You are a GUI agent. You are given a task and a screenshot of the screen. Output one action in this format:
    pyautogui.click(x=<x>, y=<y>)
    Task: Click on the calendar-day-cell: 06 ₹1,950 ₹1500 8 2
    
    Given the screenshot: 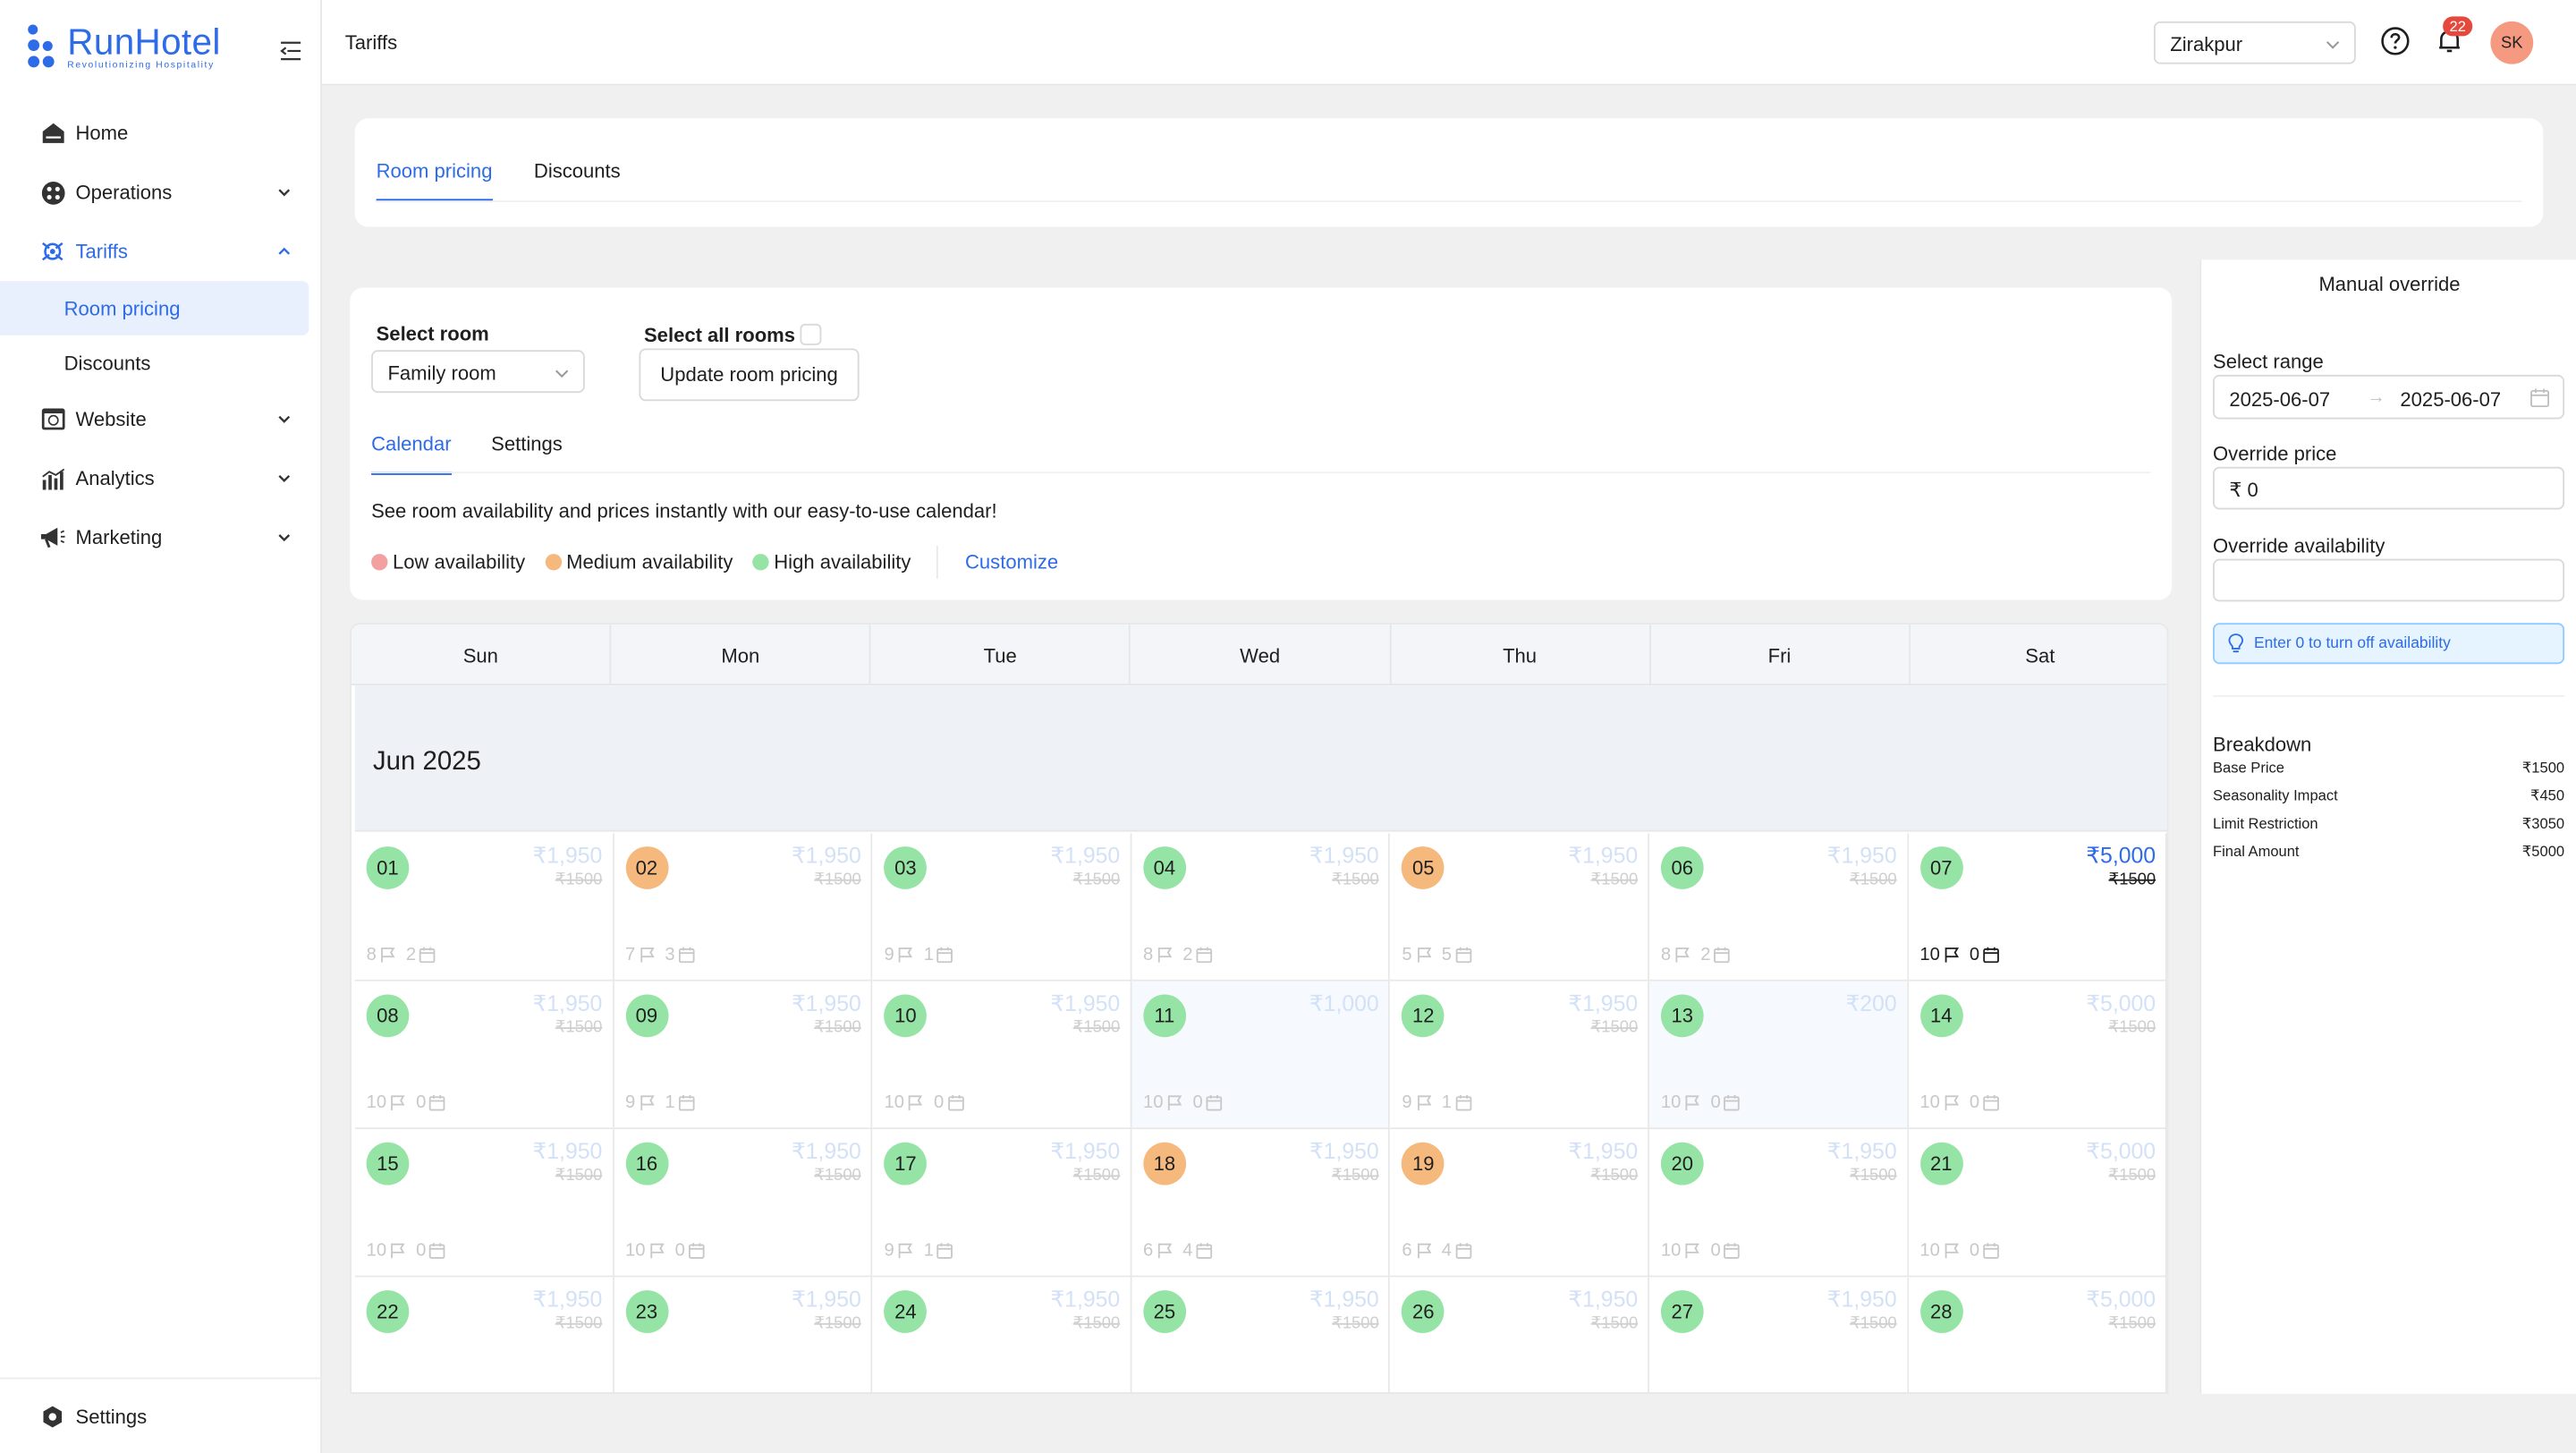 What is the action you would take?
    pyautogui.click(x=1779, y=907)
    